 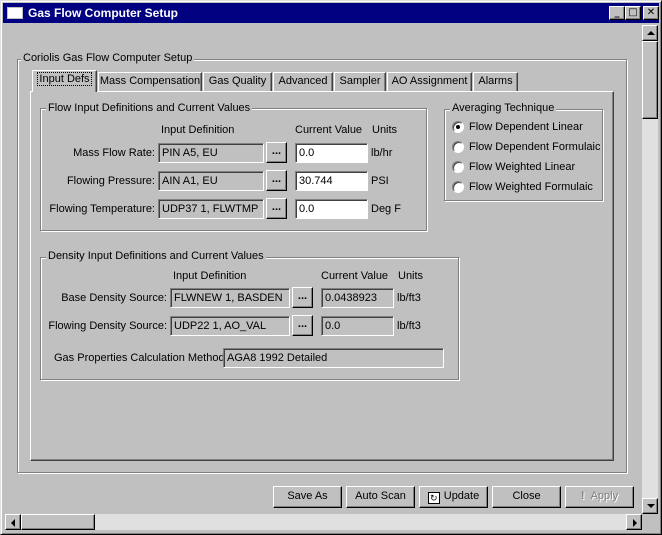 I want to click on update-button: ↻ Update, so click(x=453, y=497).